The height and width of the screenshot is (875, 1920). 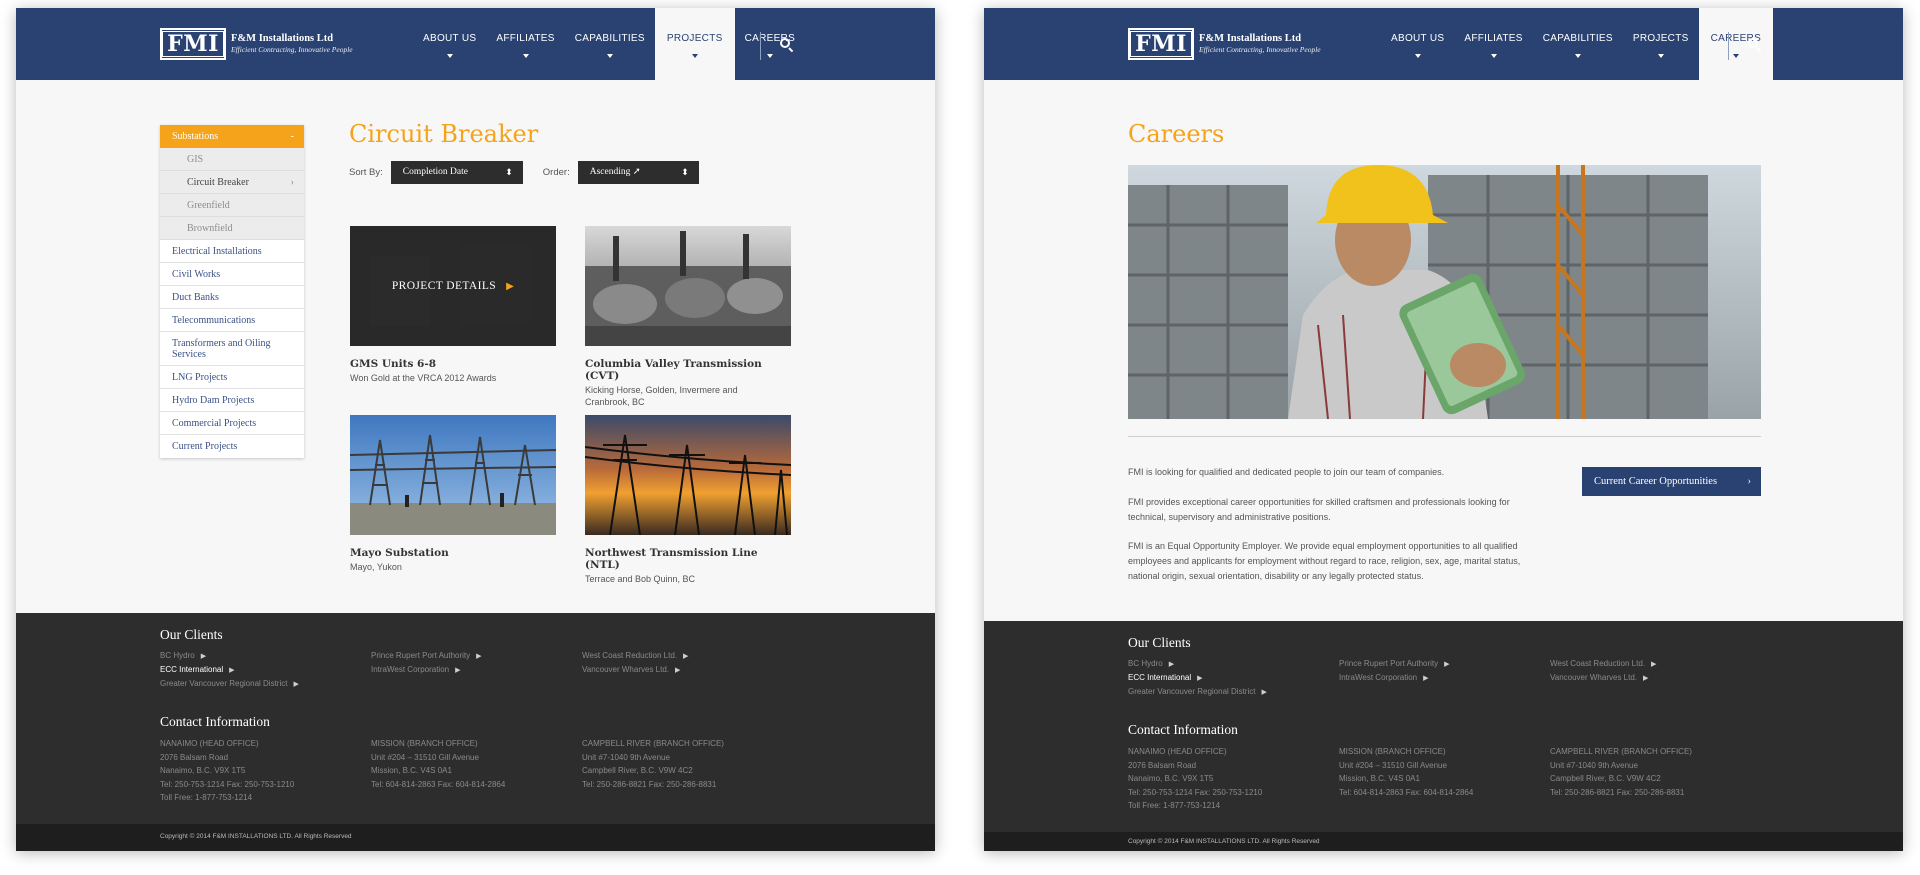 What do you see at coordinates (232, 182) in the screenshot?
I see `sidebar-subitem-circuit-breaker: Circuit Breaker ›` at bounding box center [232, 182].